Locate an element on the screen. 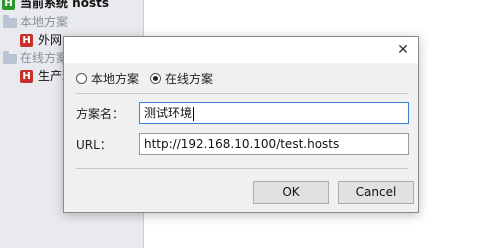  tree-group-label: 在线方案 is located at coordinates (44, 58).